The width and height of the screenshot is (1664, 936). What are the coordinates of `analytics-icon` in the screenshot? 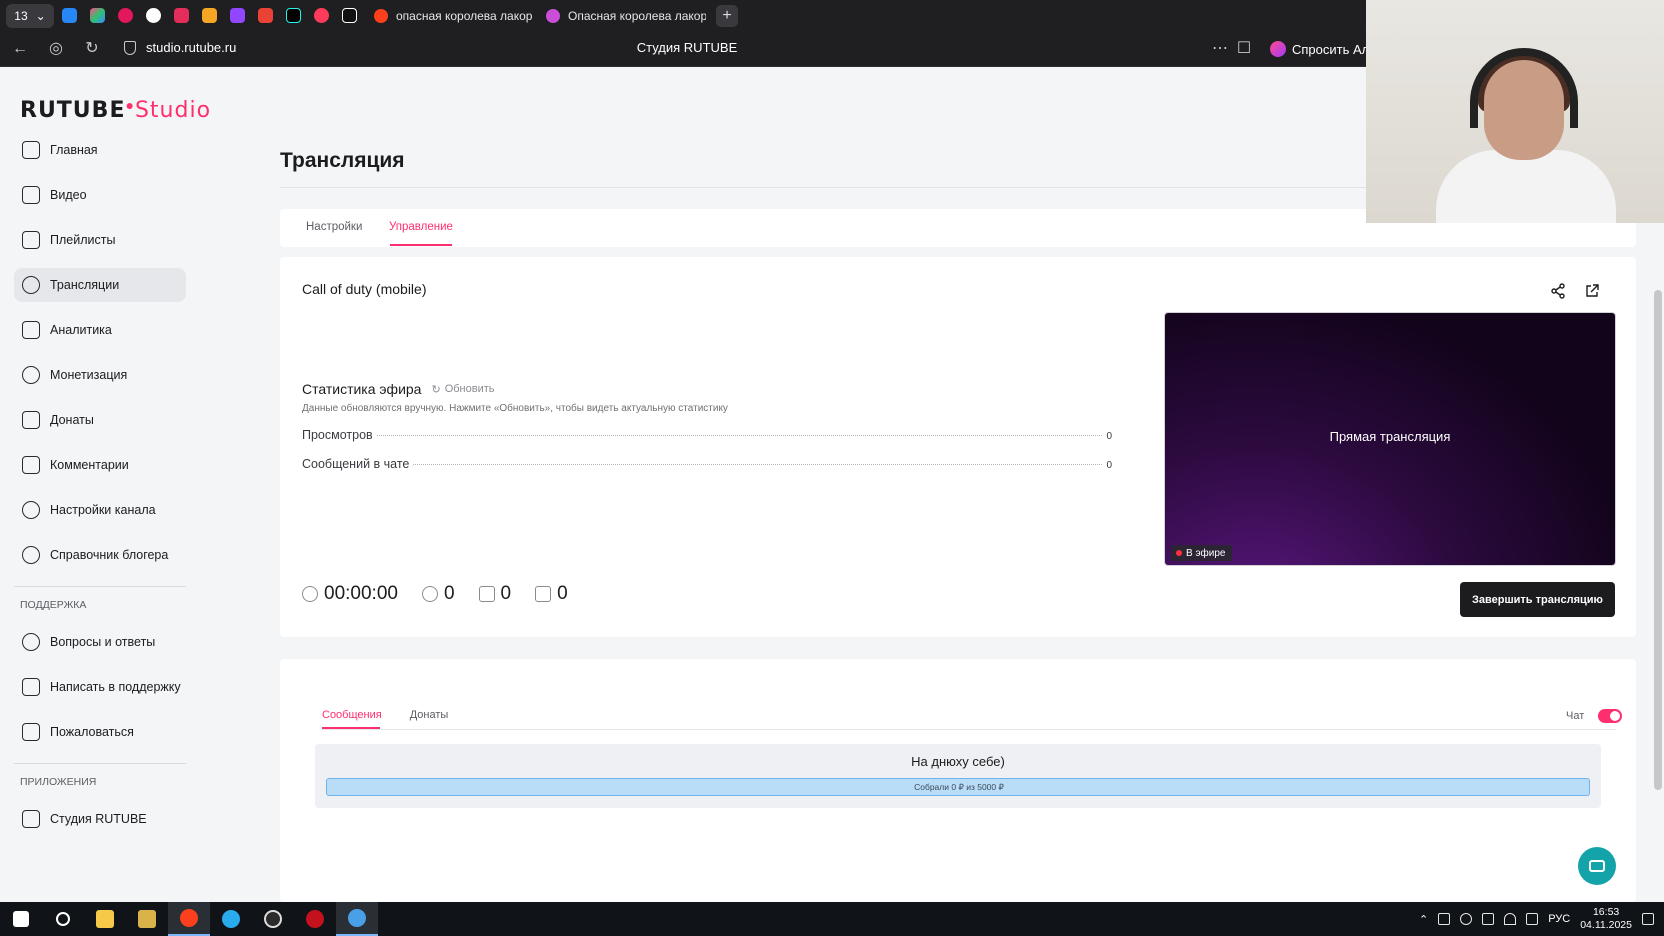 It's located at (31, 330).